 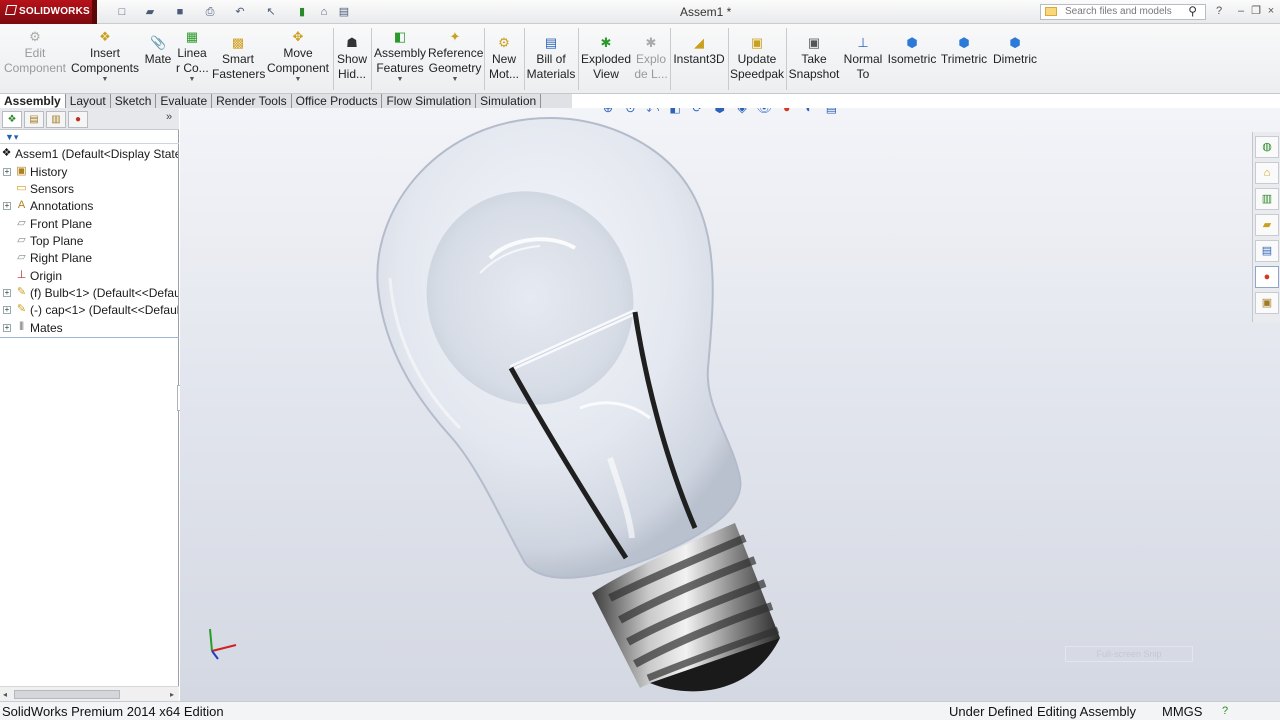 I want to click on view-palette-icon: ▤, so click(x=1267, y=251).